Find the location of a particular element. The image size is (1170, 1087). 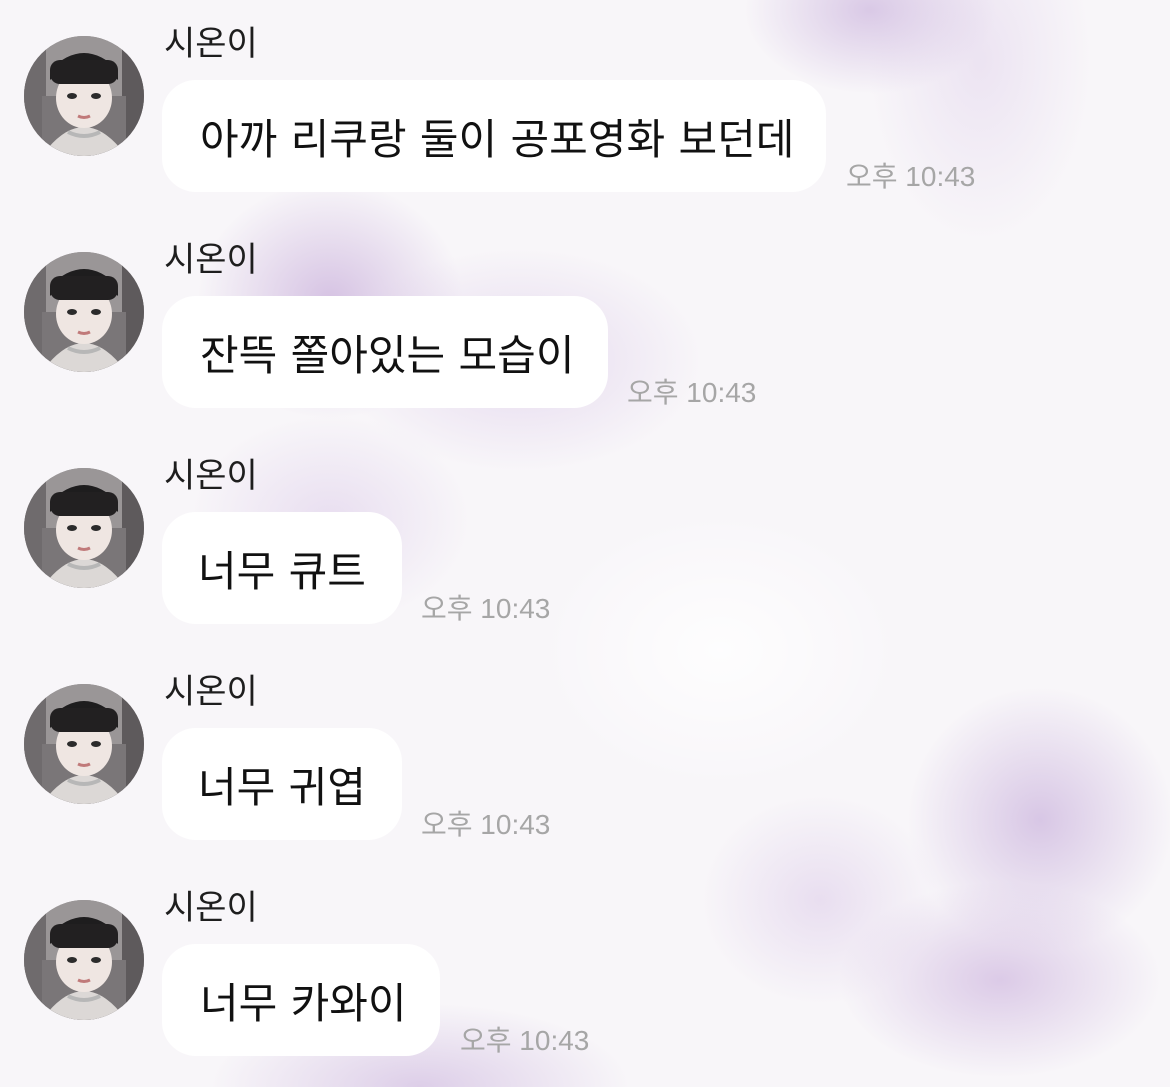

message-text: 잔뜩 쫄아있는 모습이 is located at coordinates (387, 355).